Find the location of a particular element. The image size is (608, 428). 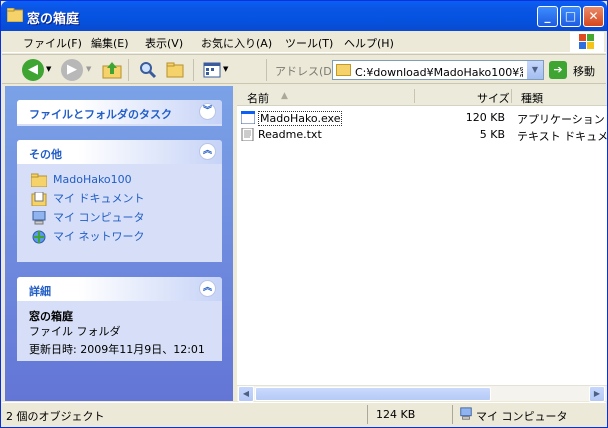

panel-title: 詳細 is located at coordinates (40, 291).